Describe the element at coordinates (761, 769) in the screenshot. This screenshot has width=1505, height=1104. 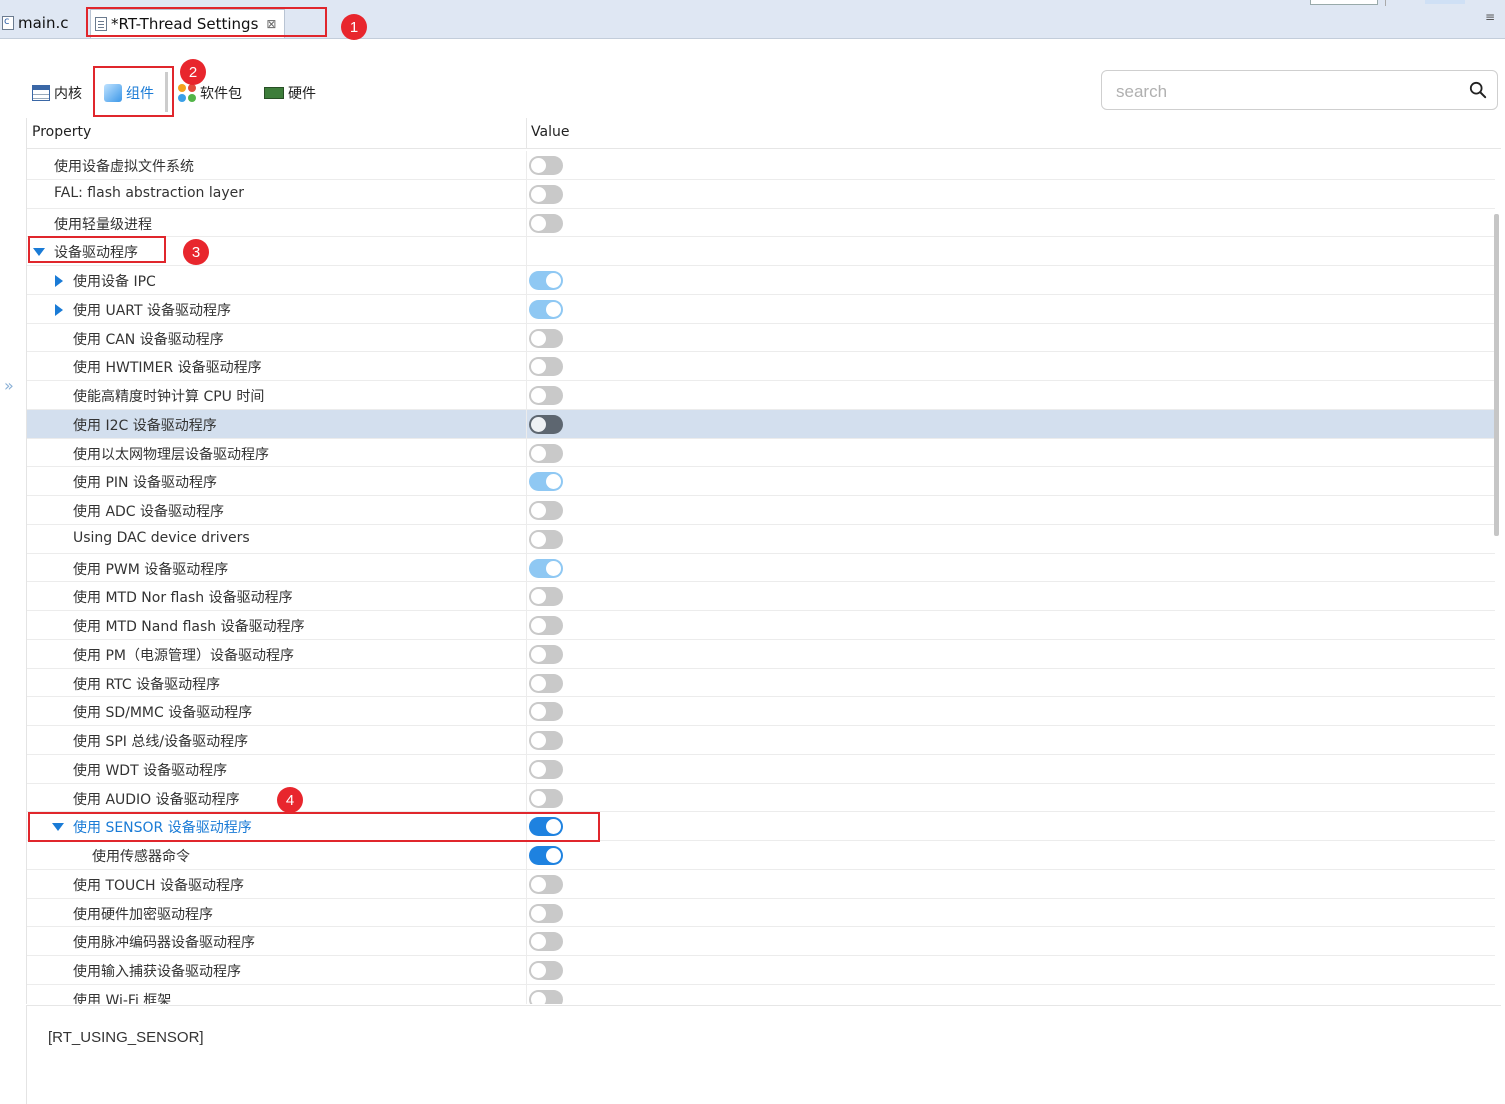
I see `table-row: 使用 WDT 设备驱动程序` at that location.